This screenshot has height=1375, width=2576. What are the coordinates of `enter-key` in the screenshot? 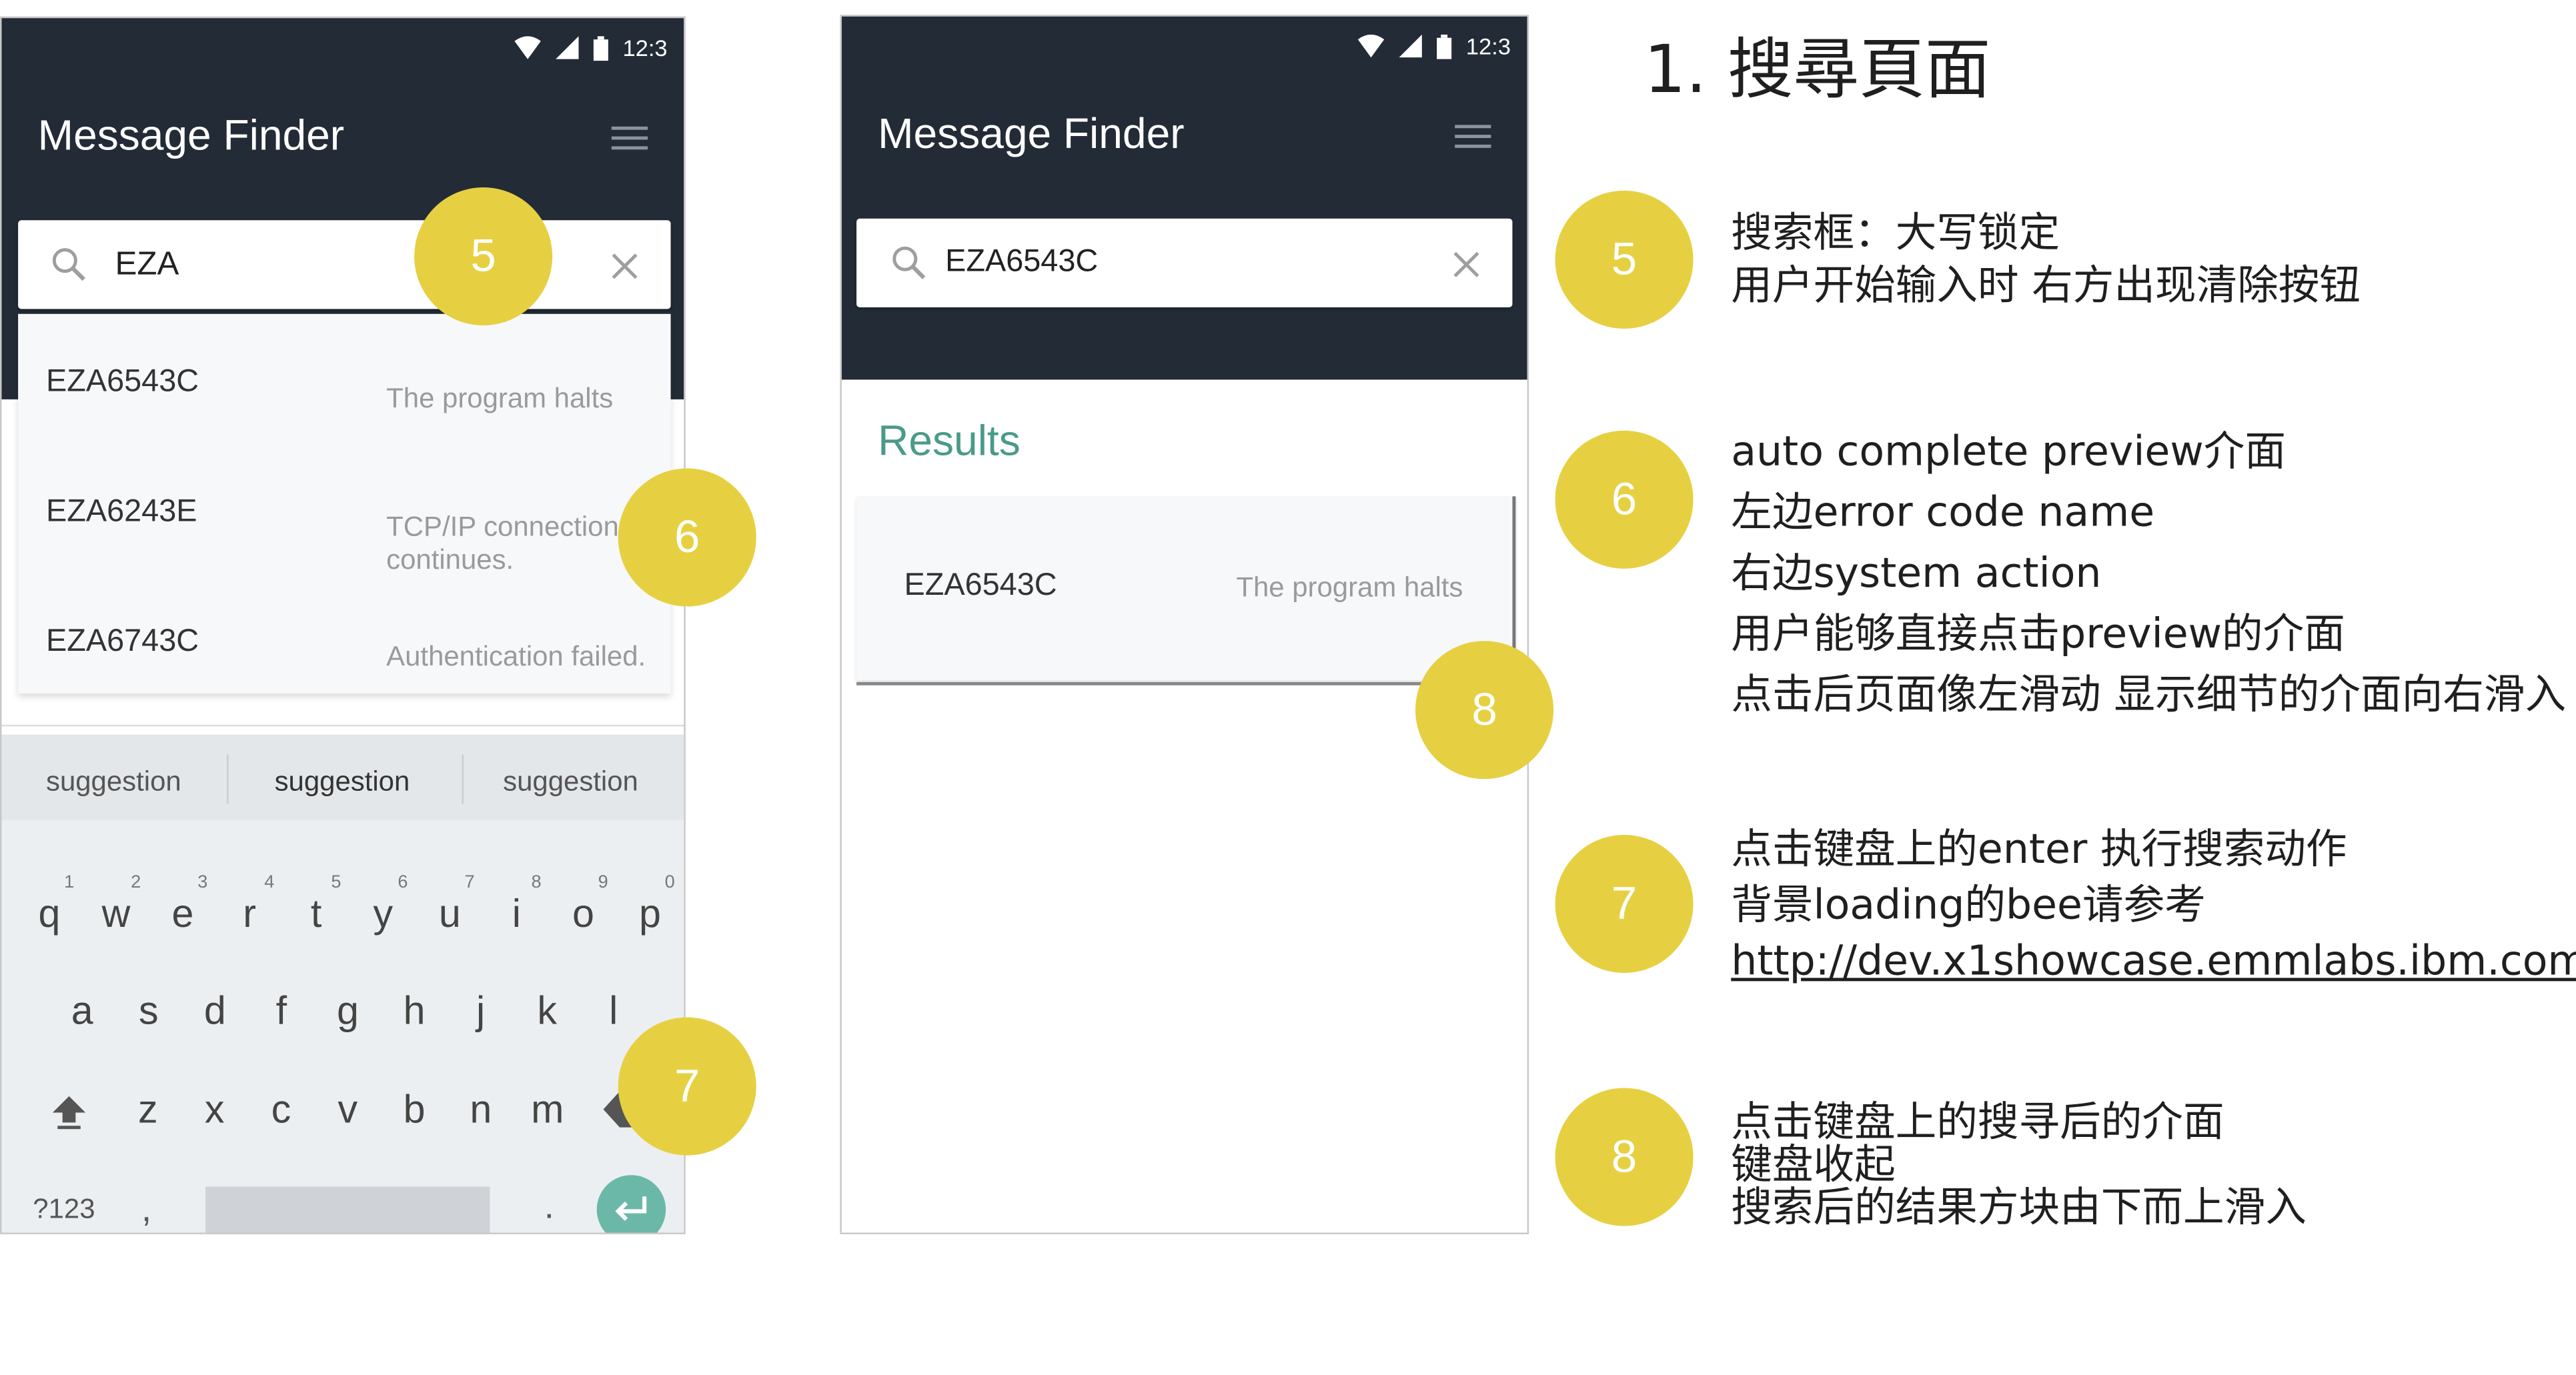 It's located at (631, 1204).